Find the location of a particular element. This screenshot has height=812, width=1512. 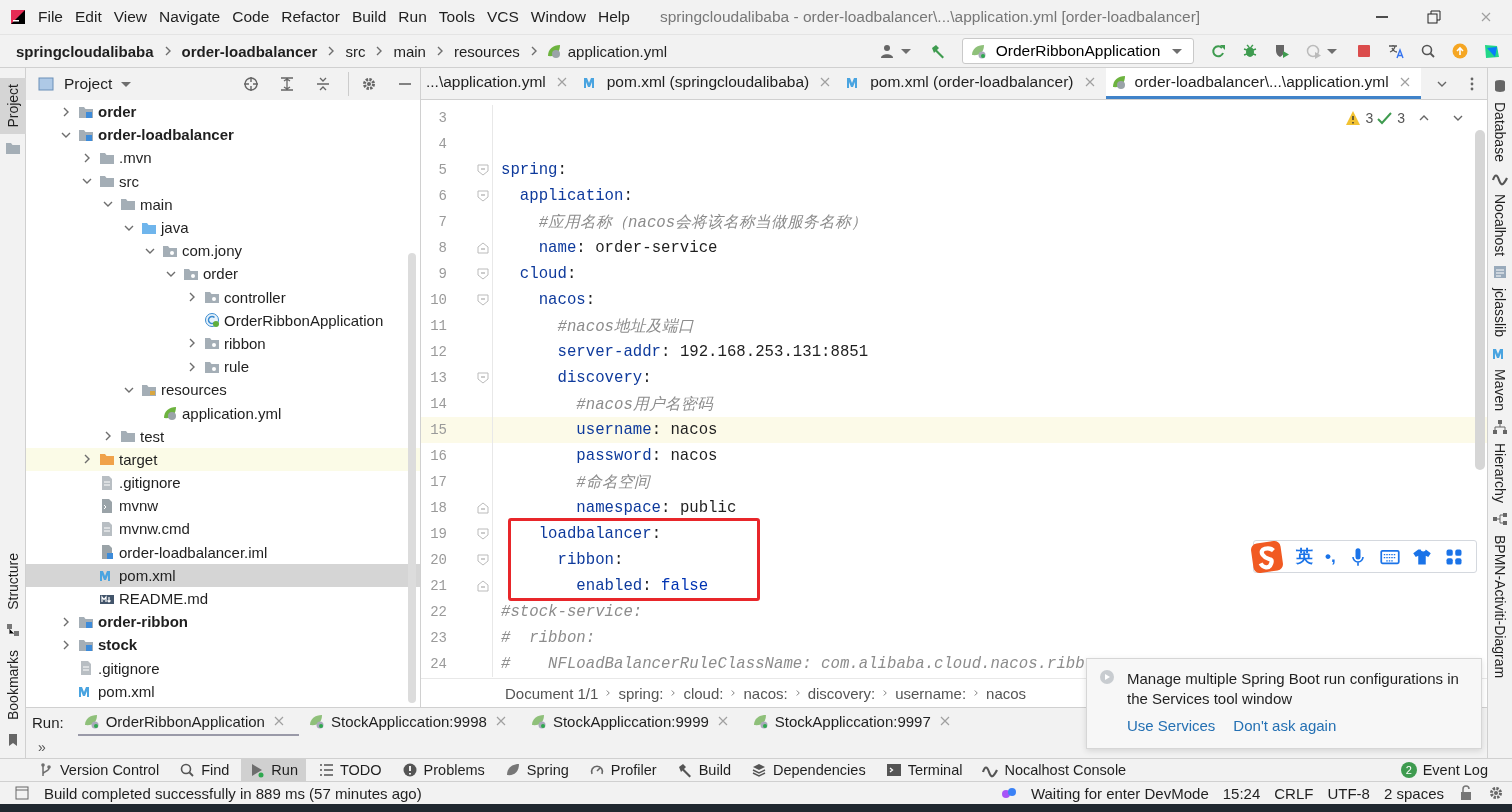

breadcrumb: spring: is located at coordinates (641, 693).